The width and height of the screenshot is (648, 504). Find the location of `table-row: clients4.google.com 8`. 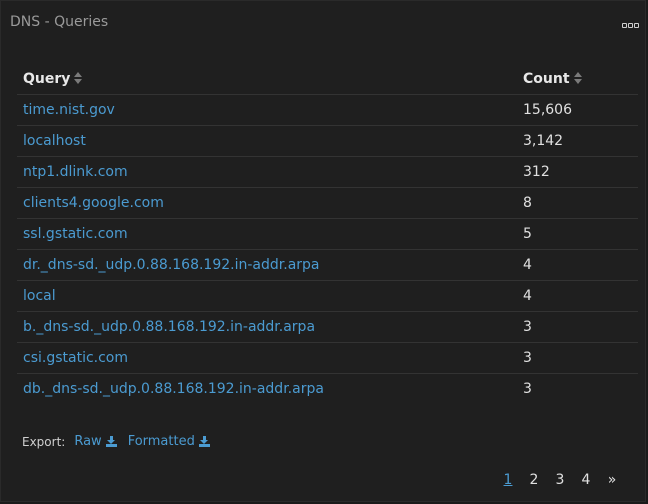

table-row: clients4.google.com 8 is located at coordinates (327, 203).